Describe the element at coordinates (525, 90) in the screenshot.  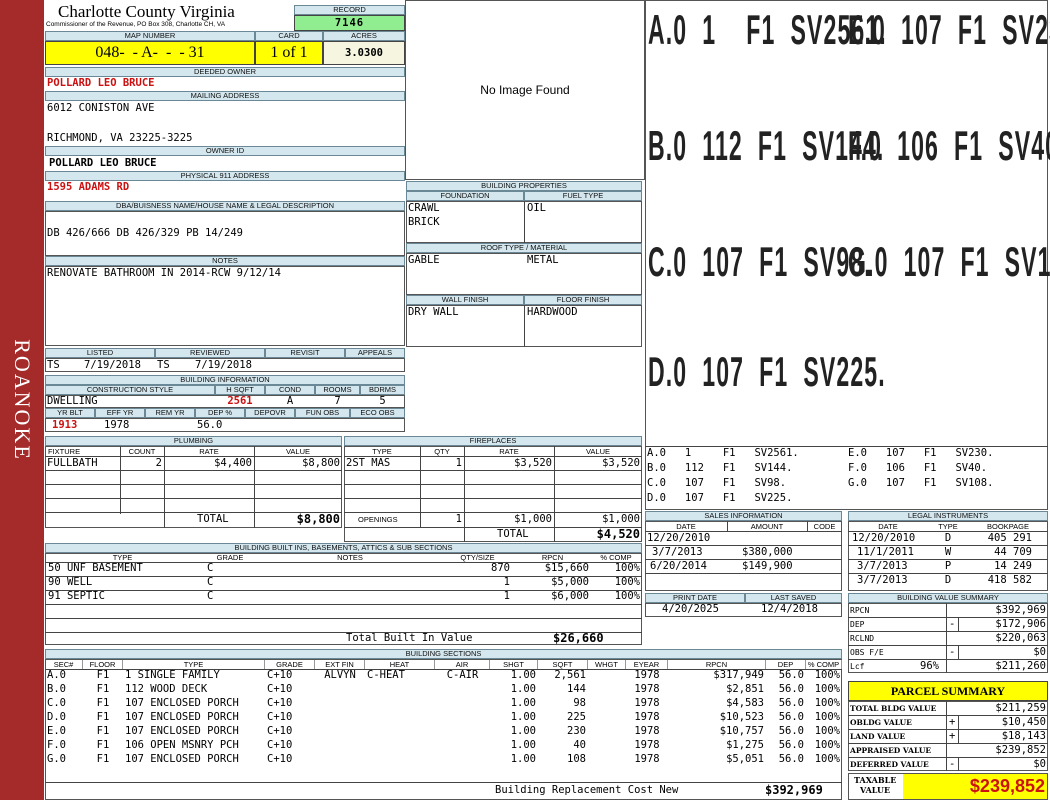
I see `no-image-text: No Image Found` at that location.